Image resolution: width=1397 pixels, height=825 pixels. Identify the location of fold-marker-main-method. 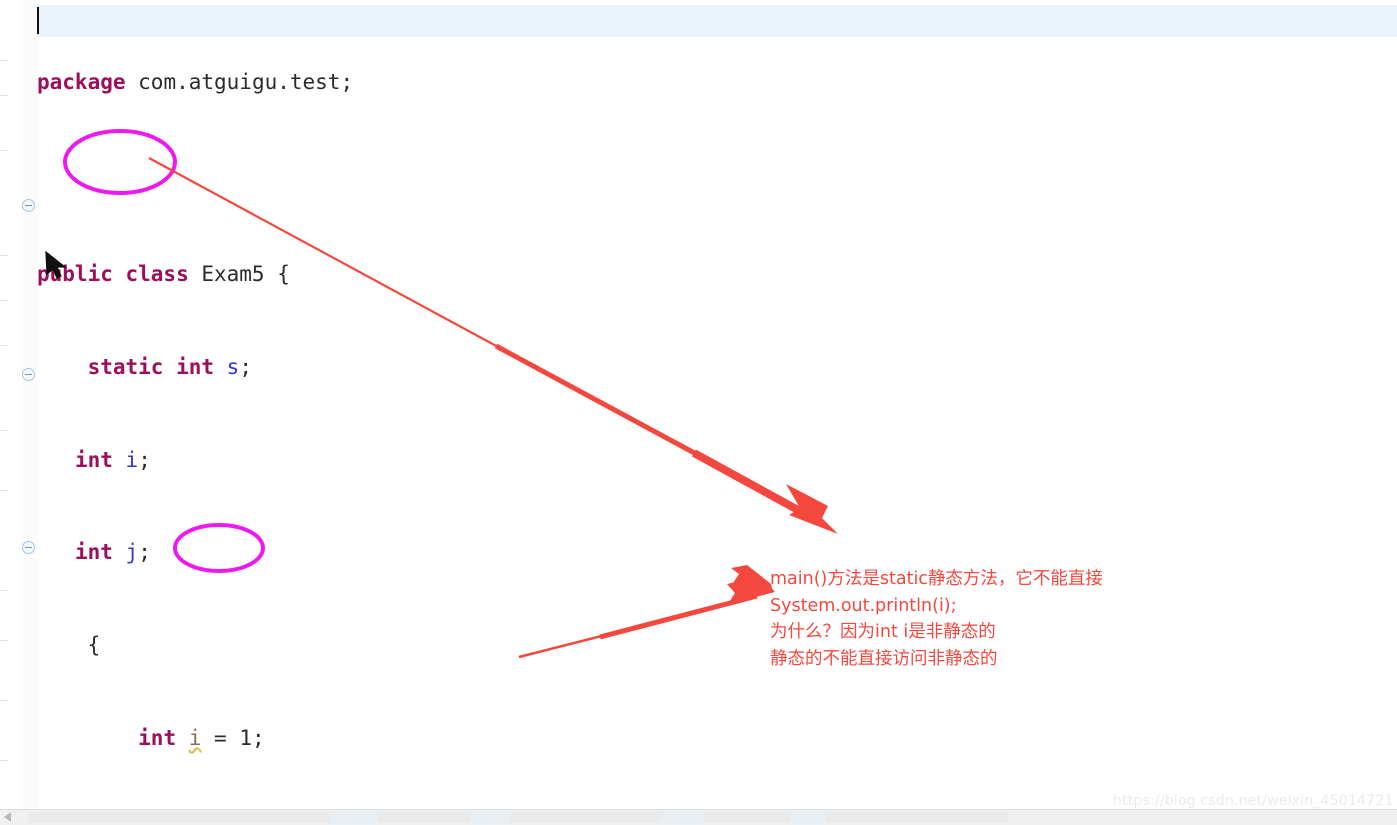
(28, 547).